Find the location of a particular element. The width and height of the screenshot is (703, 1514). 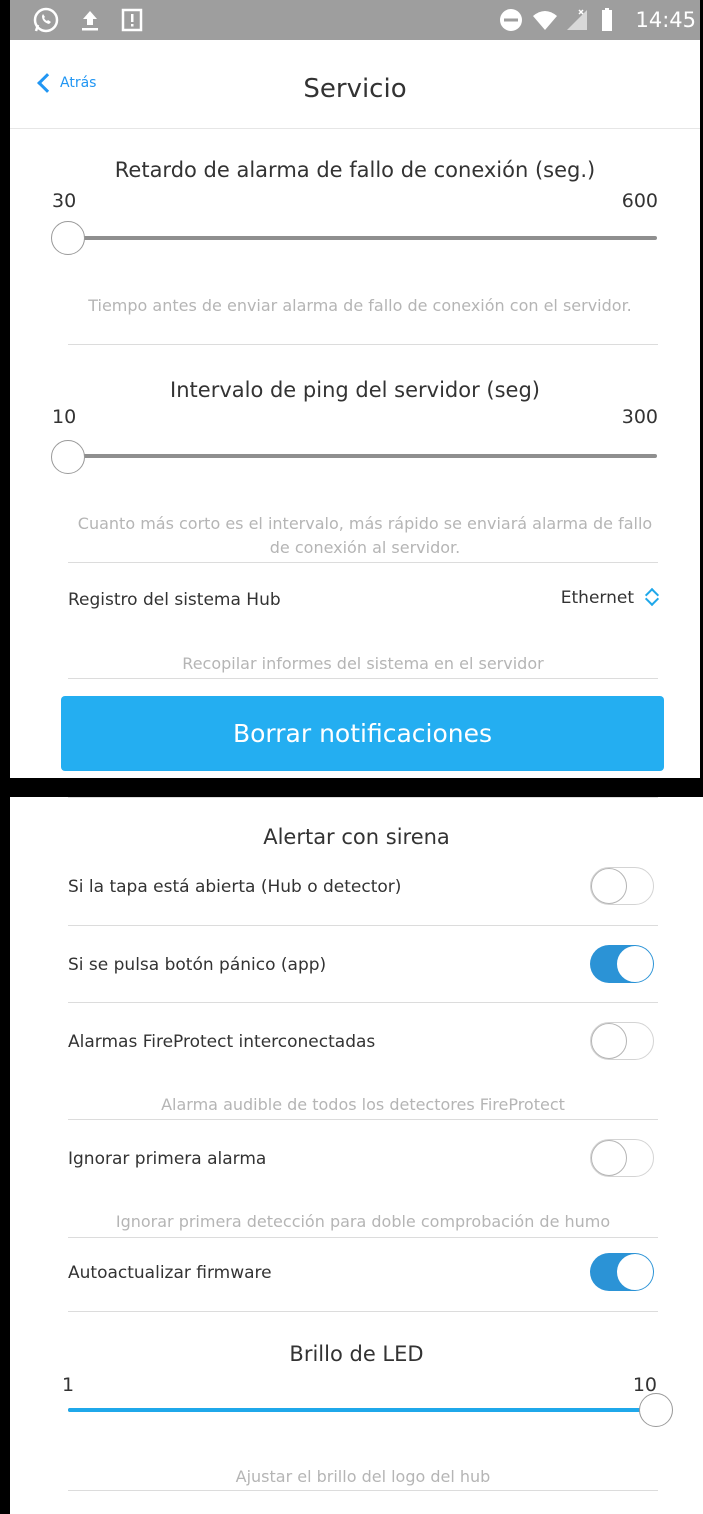

led-brightness-min: 1 is located at coordinates (68, 1385).